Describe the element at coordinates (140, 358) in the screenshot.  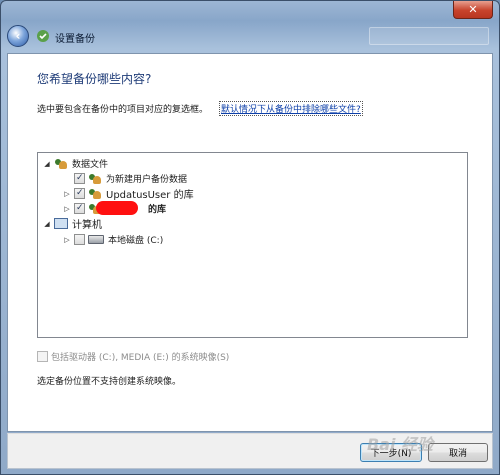
I see `system-image-label: 包括驱动器 (C:), MEDIA (E:) 的系统映像(S)` at that location.